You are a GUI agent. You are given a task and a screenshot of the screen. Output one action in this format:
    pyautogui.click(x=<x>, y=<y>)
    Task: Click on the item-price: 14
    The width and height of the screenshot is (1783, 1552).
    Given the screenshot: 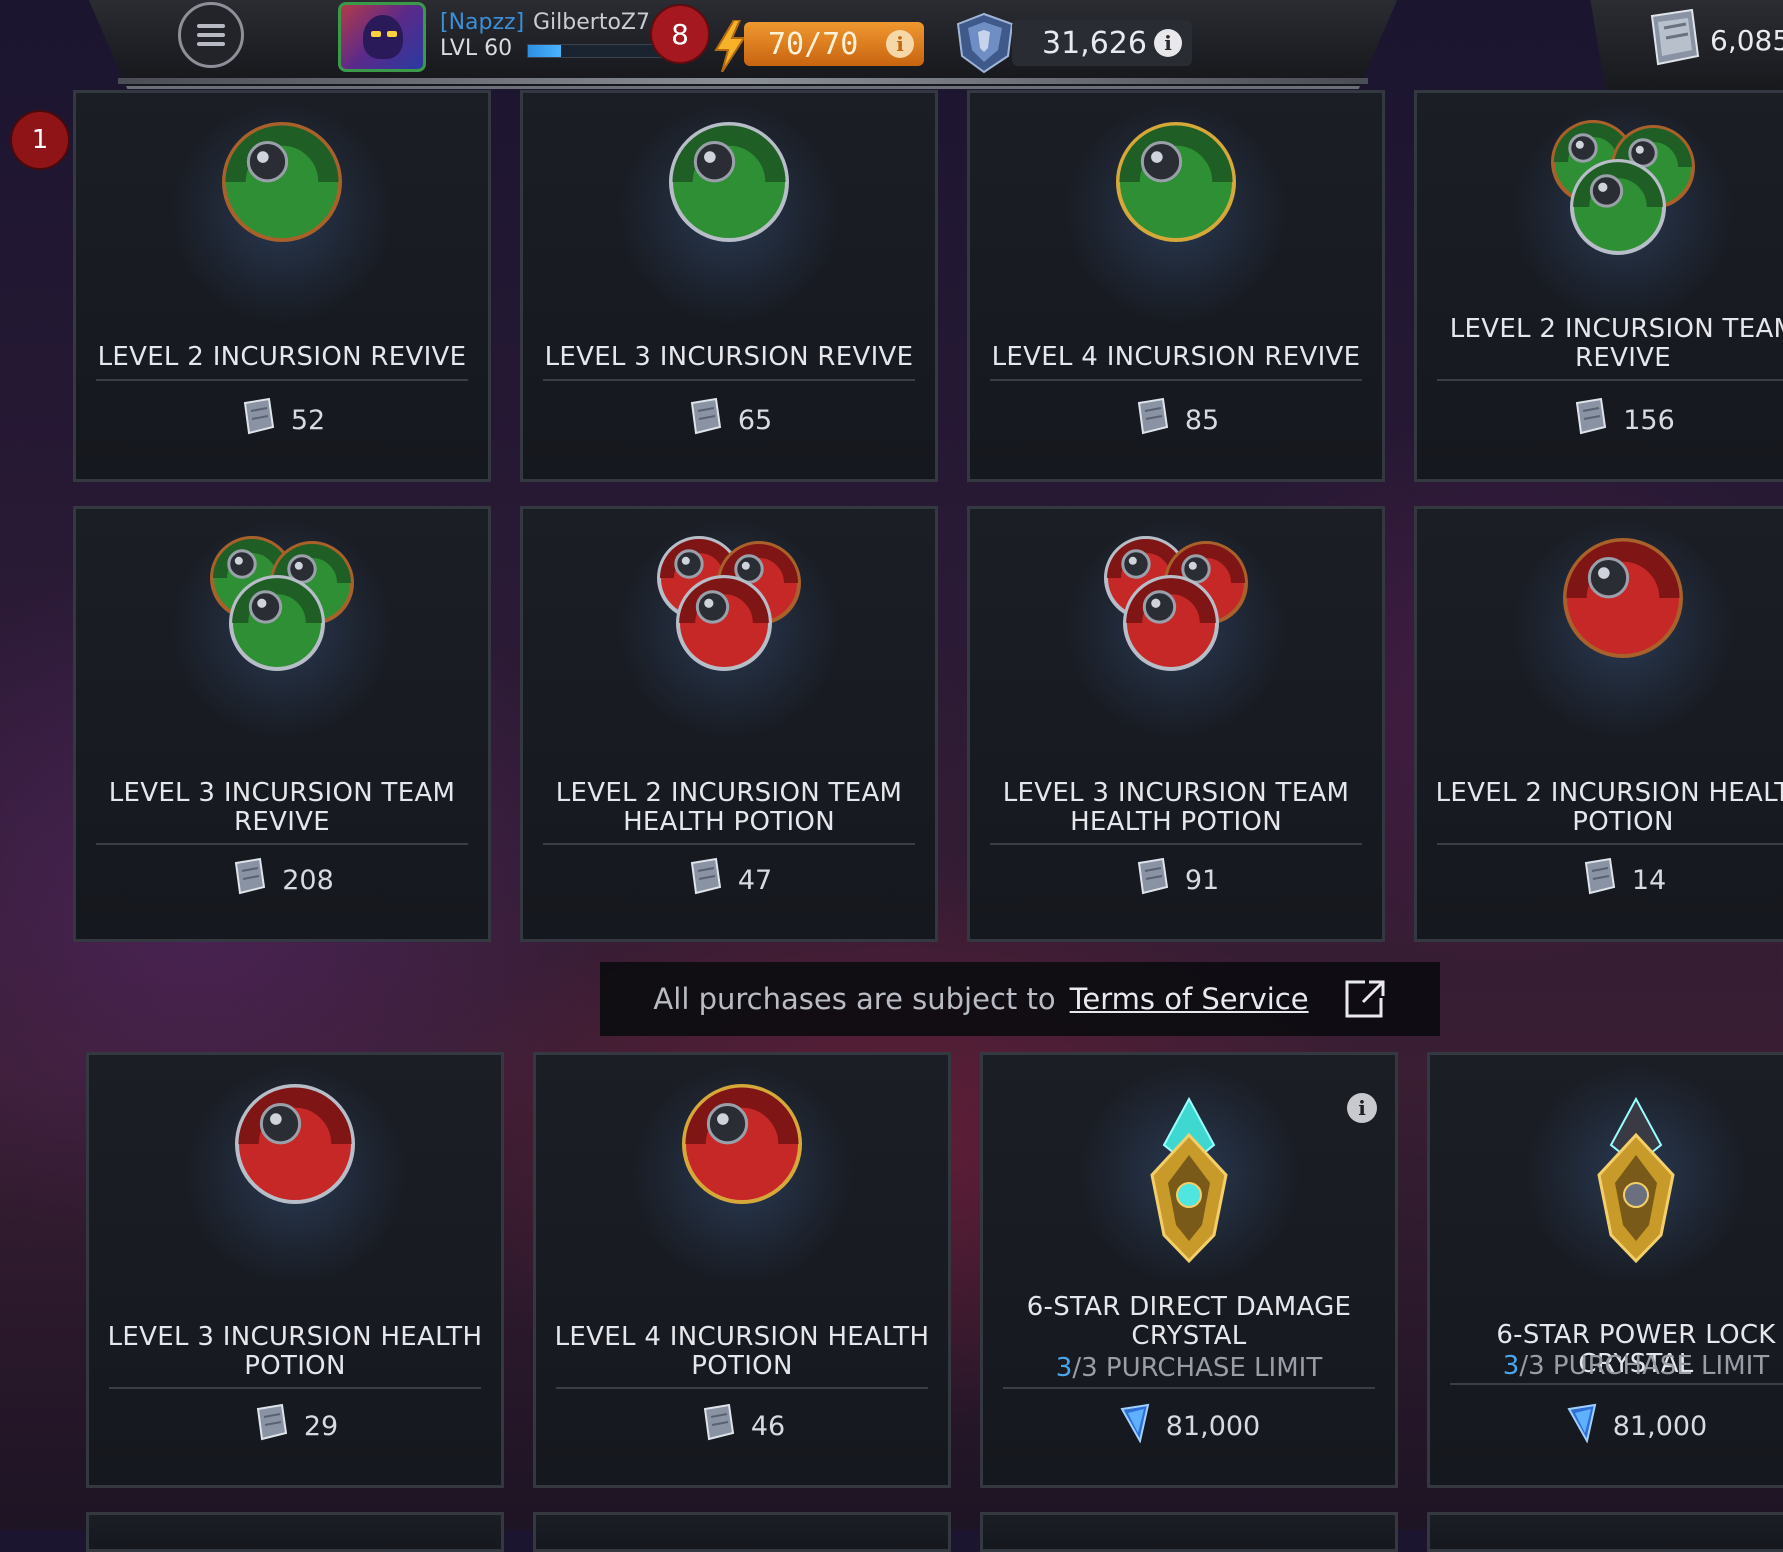 What is the action you would take?
    pyautogui.click(x=1600, y=880)
    